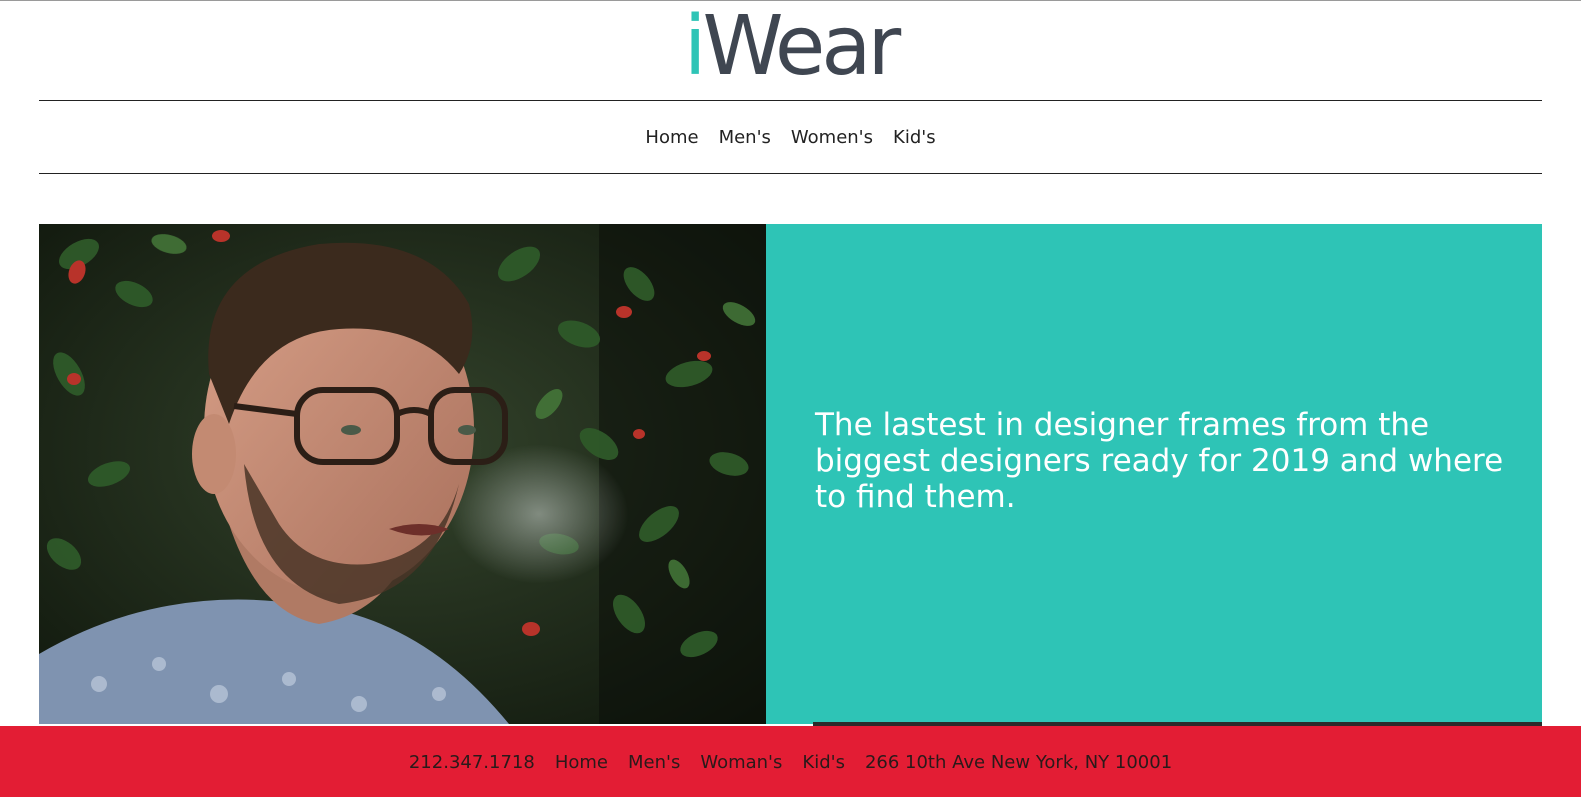  What do you see at coordinates (1018, 762) in the screenshot?
I see `footer-address: 266 10th Ave New York, NY 10001` at bounding box center [1018, 762].